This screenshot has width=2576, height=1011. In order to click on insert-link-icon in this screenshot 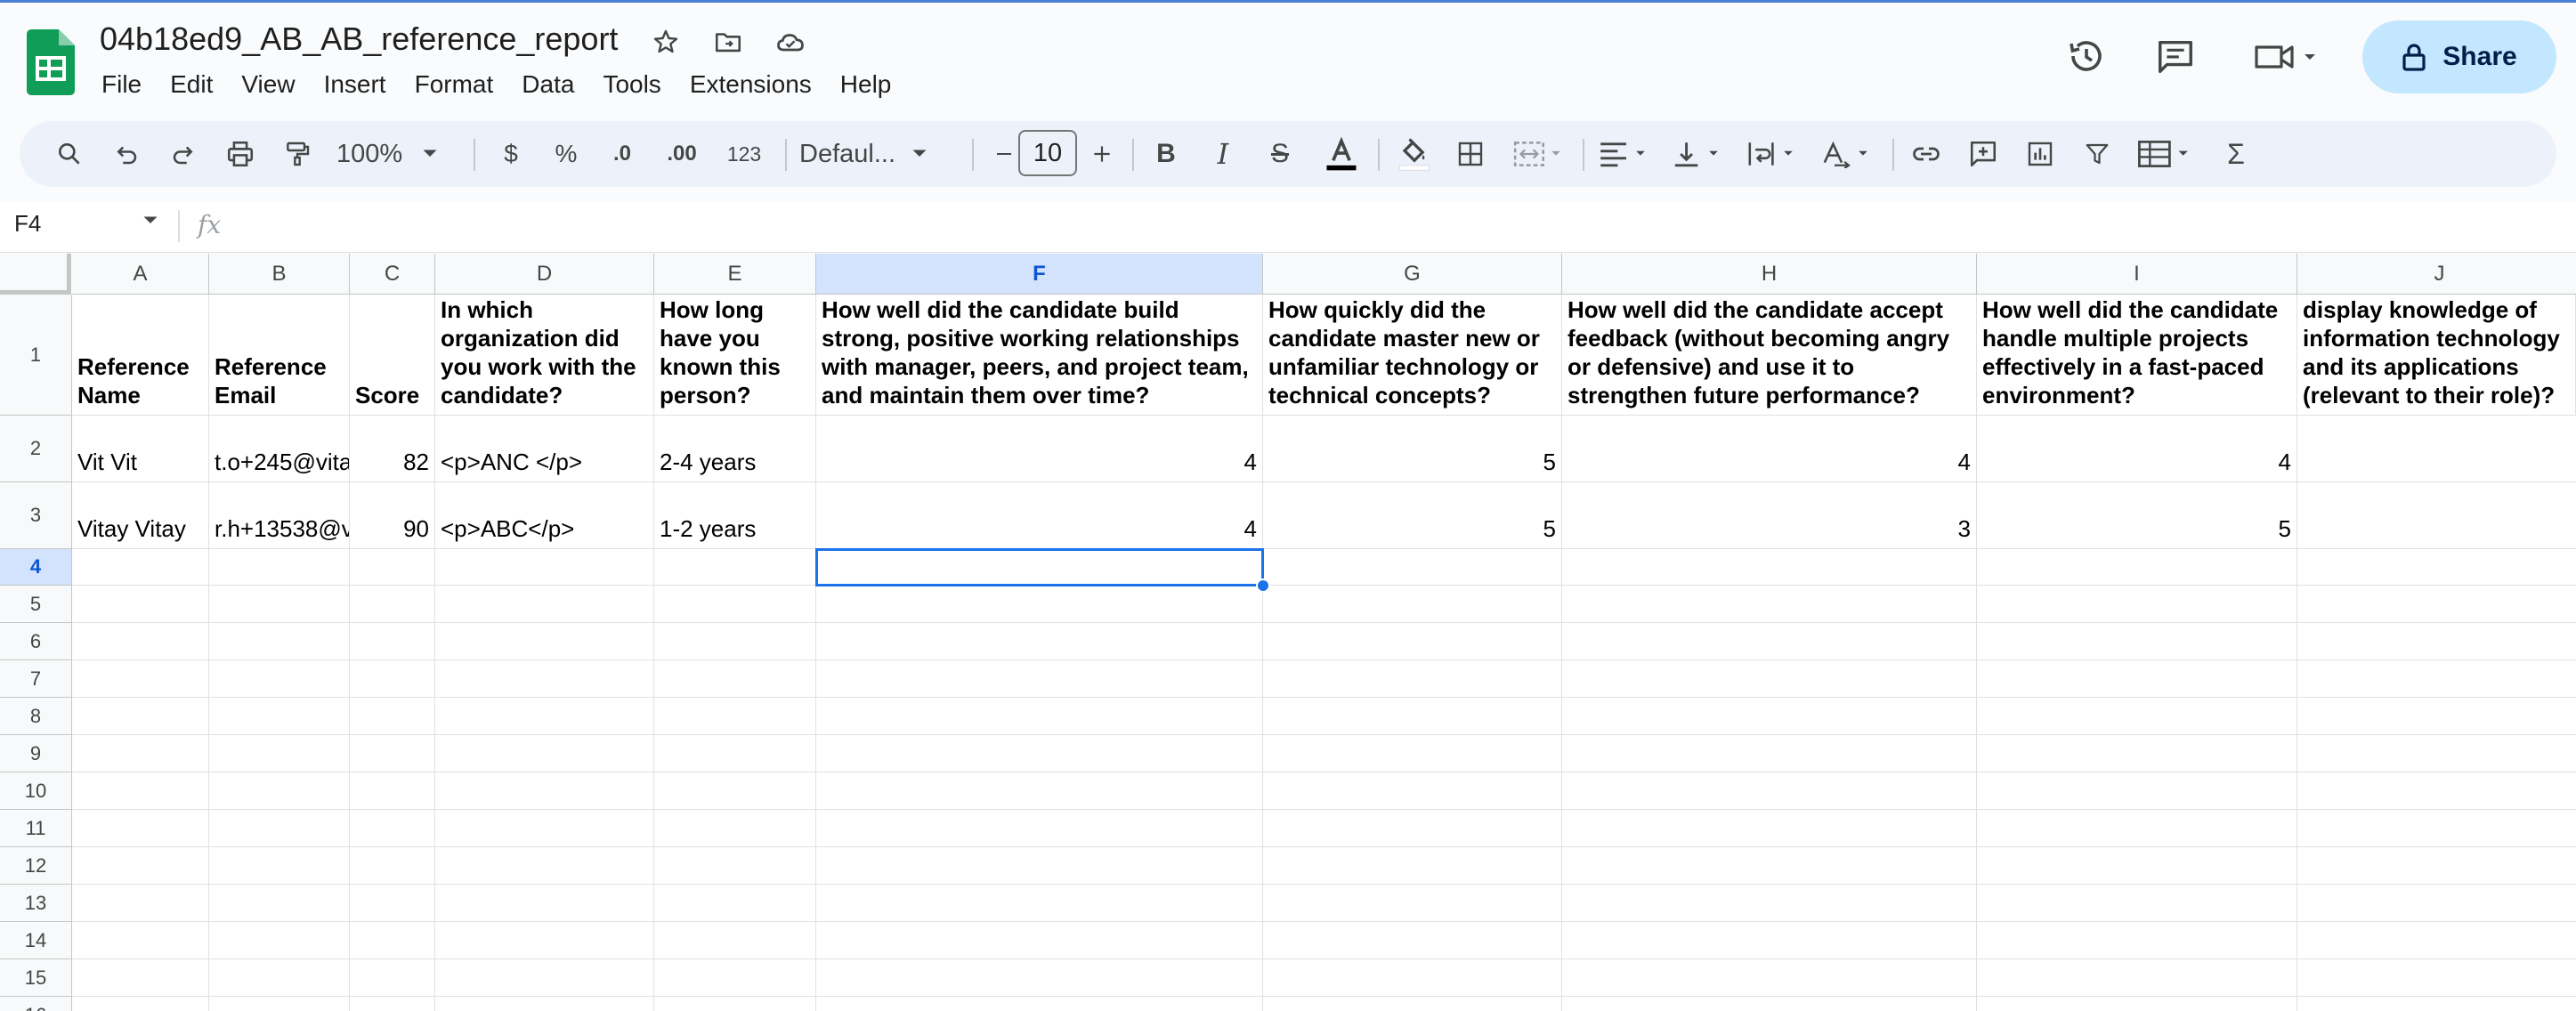, I will do `click(1926, 154)`.